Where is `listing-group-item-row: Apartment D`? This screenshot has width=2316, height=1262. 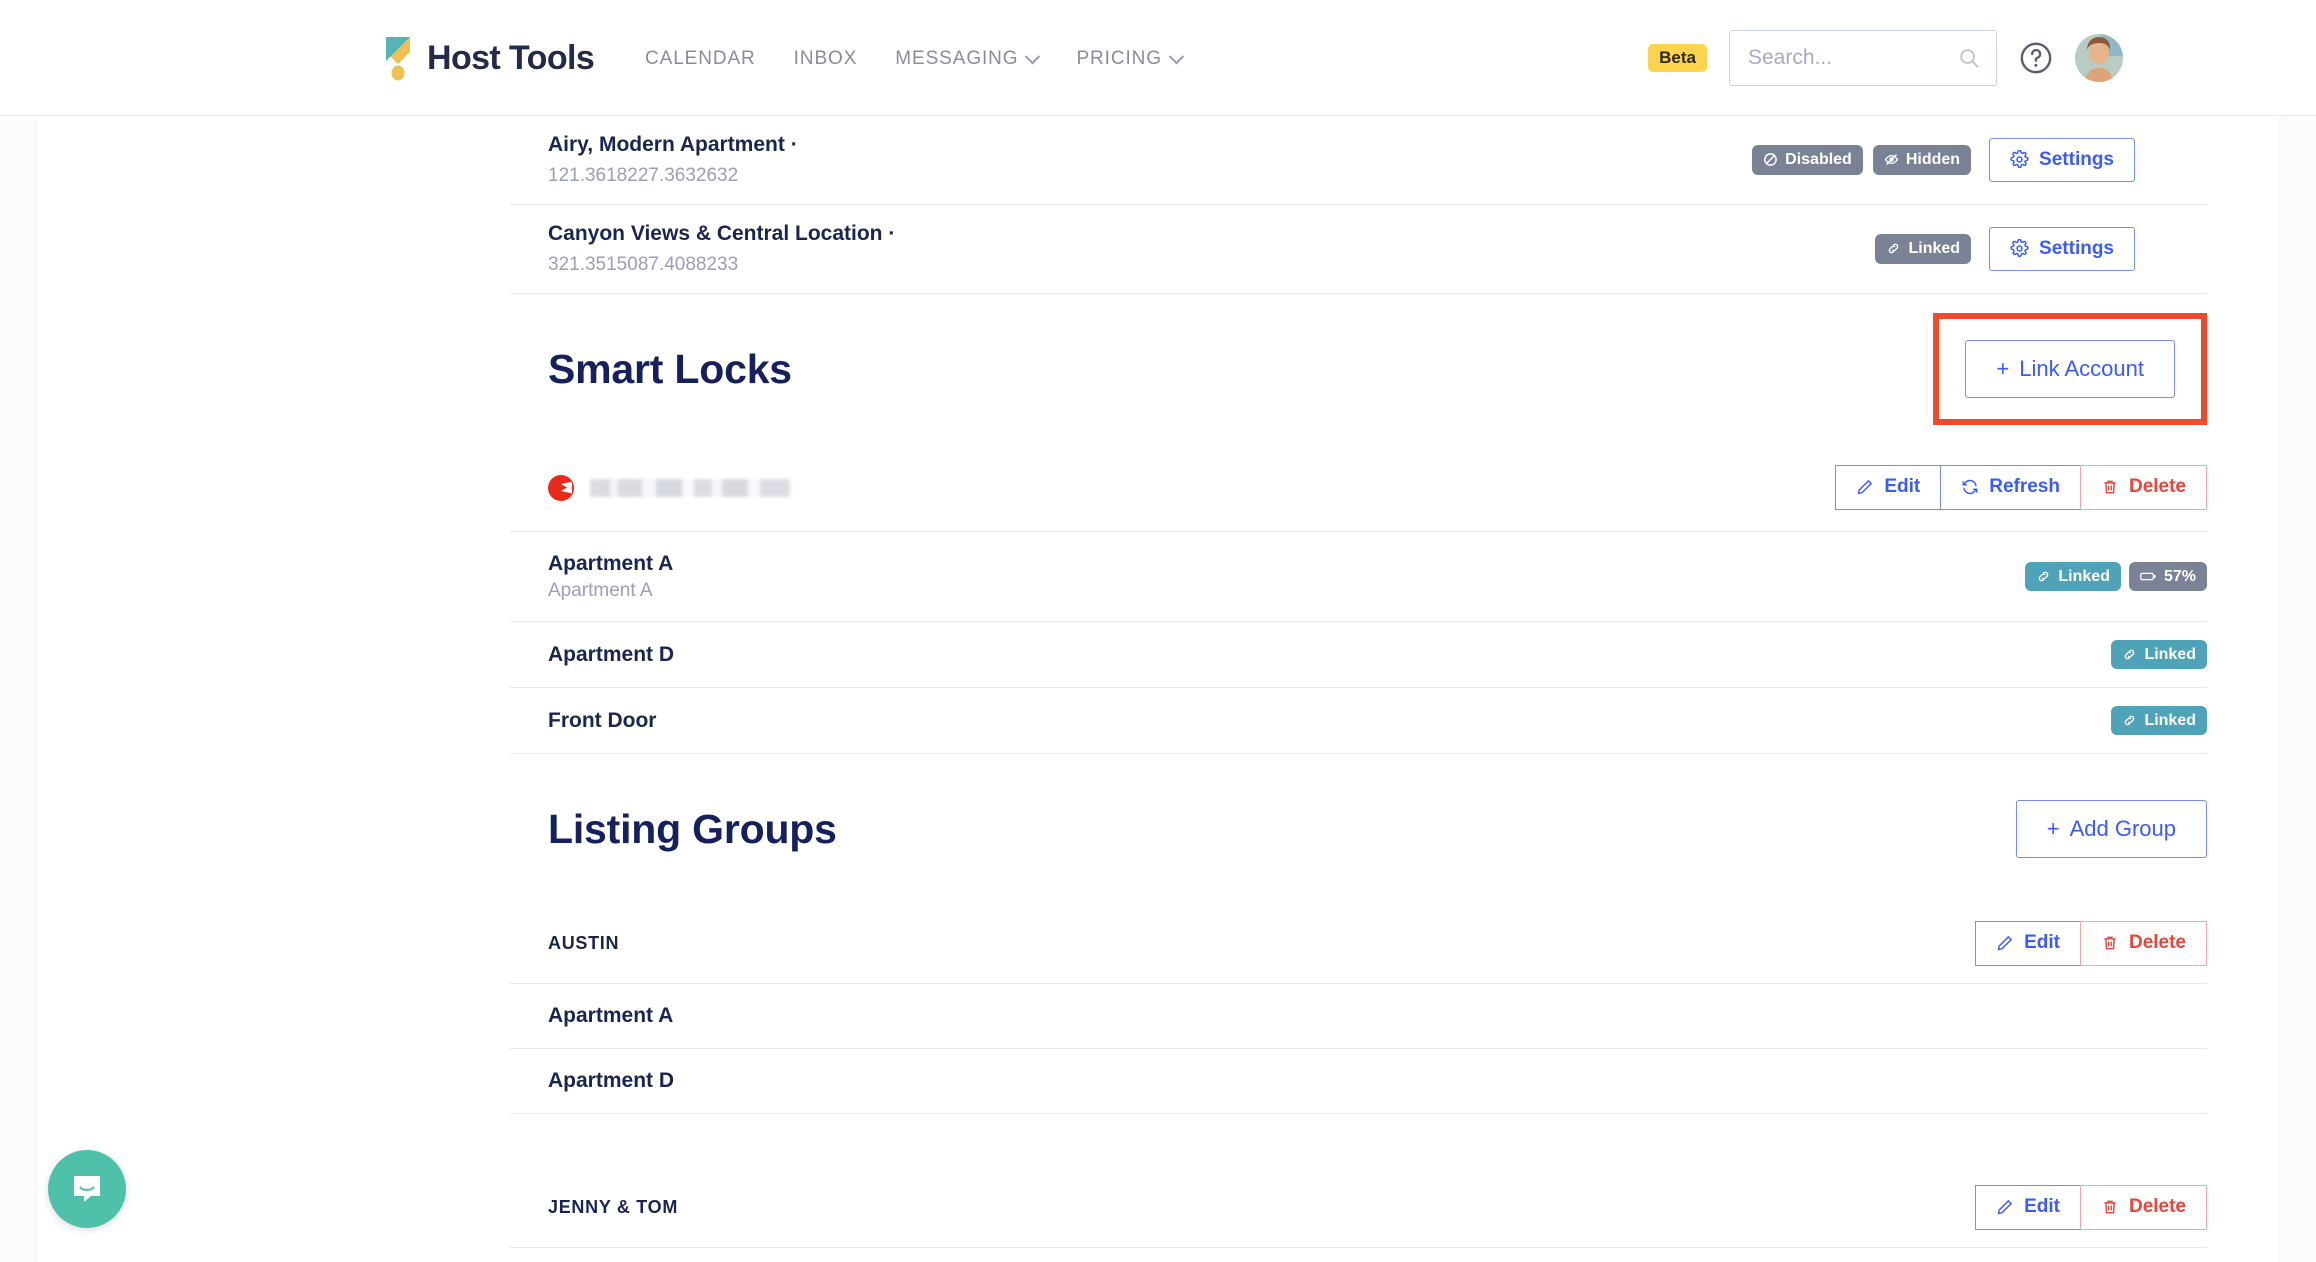 listing-group-item-row: Apartment D is located at coordinates (1358, 1081).